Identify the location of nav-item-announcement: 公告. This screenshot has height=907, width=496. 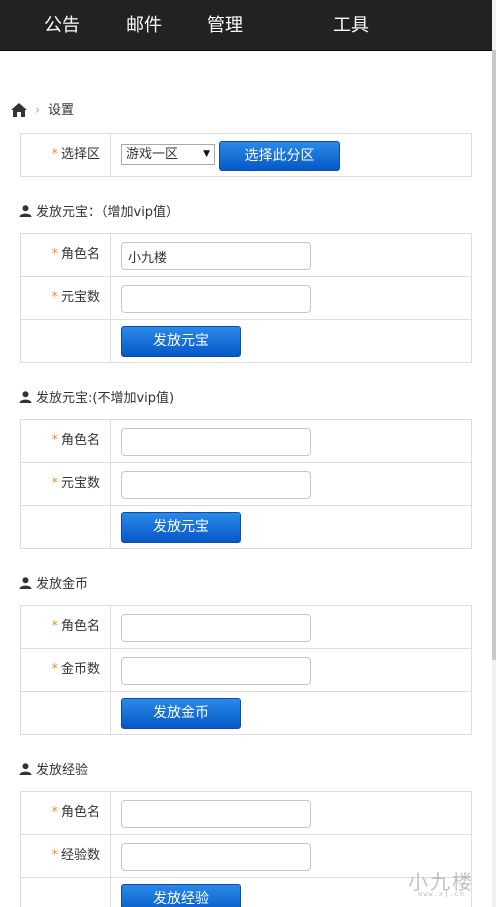
(62, 25).